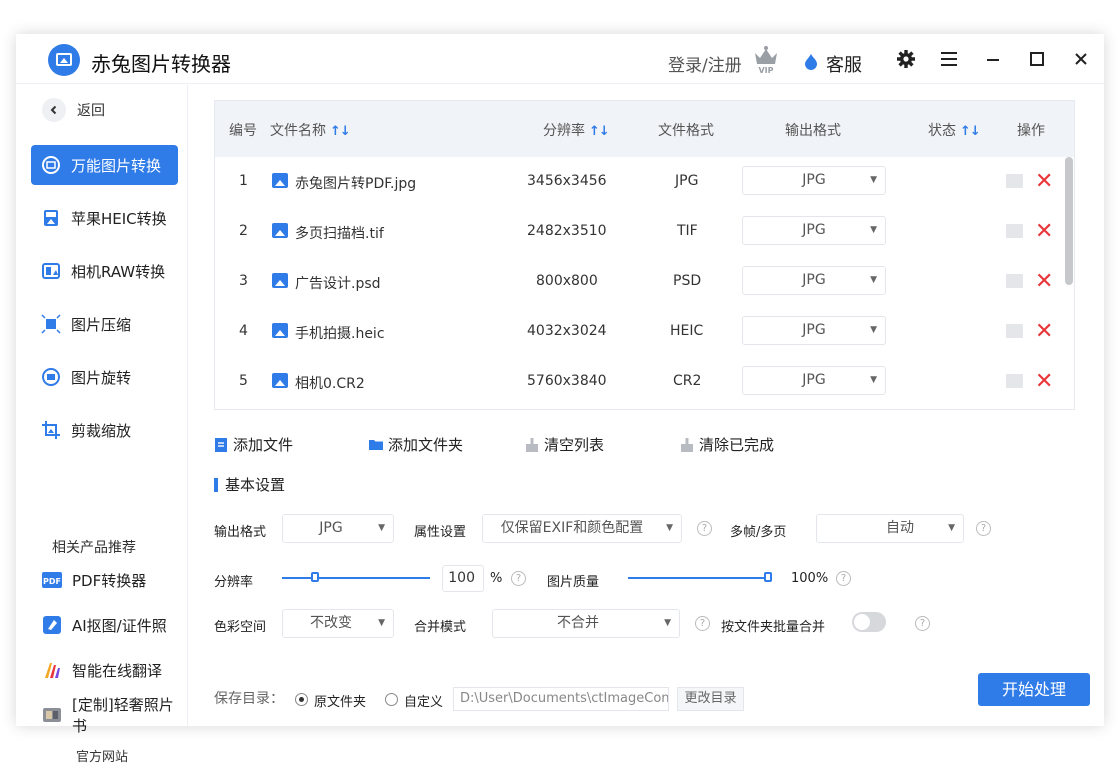 Image resolution: width=1120 pixels, height=765 pixels. I want to click on header-index: 编号, so click(243, 131).